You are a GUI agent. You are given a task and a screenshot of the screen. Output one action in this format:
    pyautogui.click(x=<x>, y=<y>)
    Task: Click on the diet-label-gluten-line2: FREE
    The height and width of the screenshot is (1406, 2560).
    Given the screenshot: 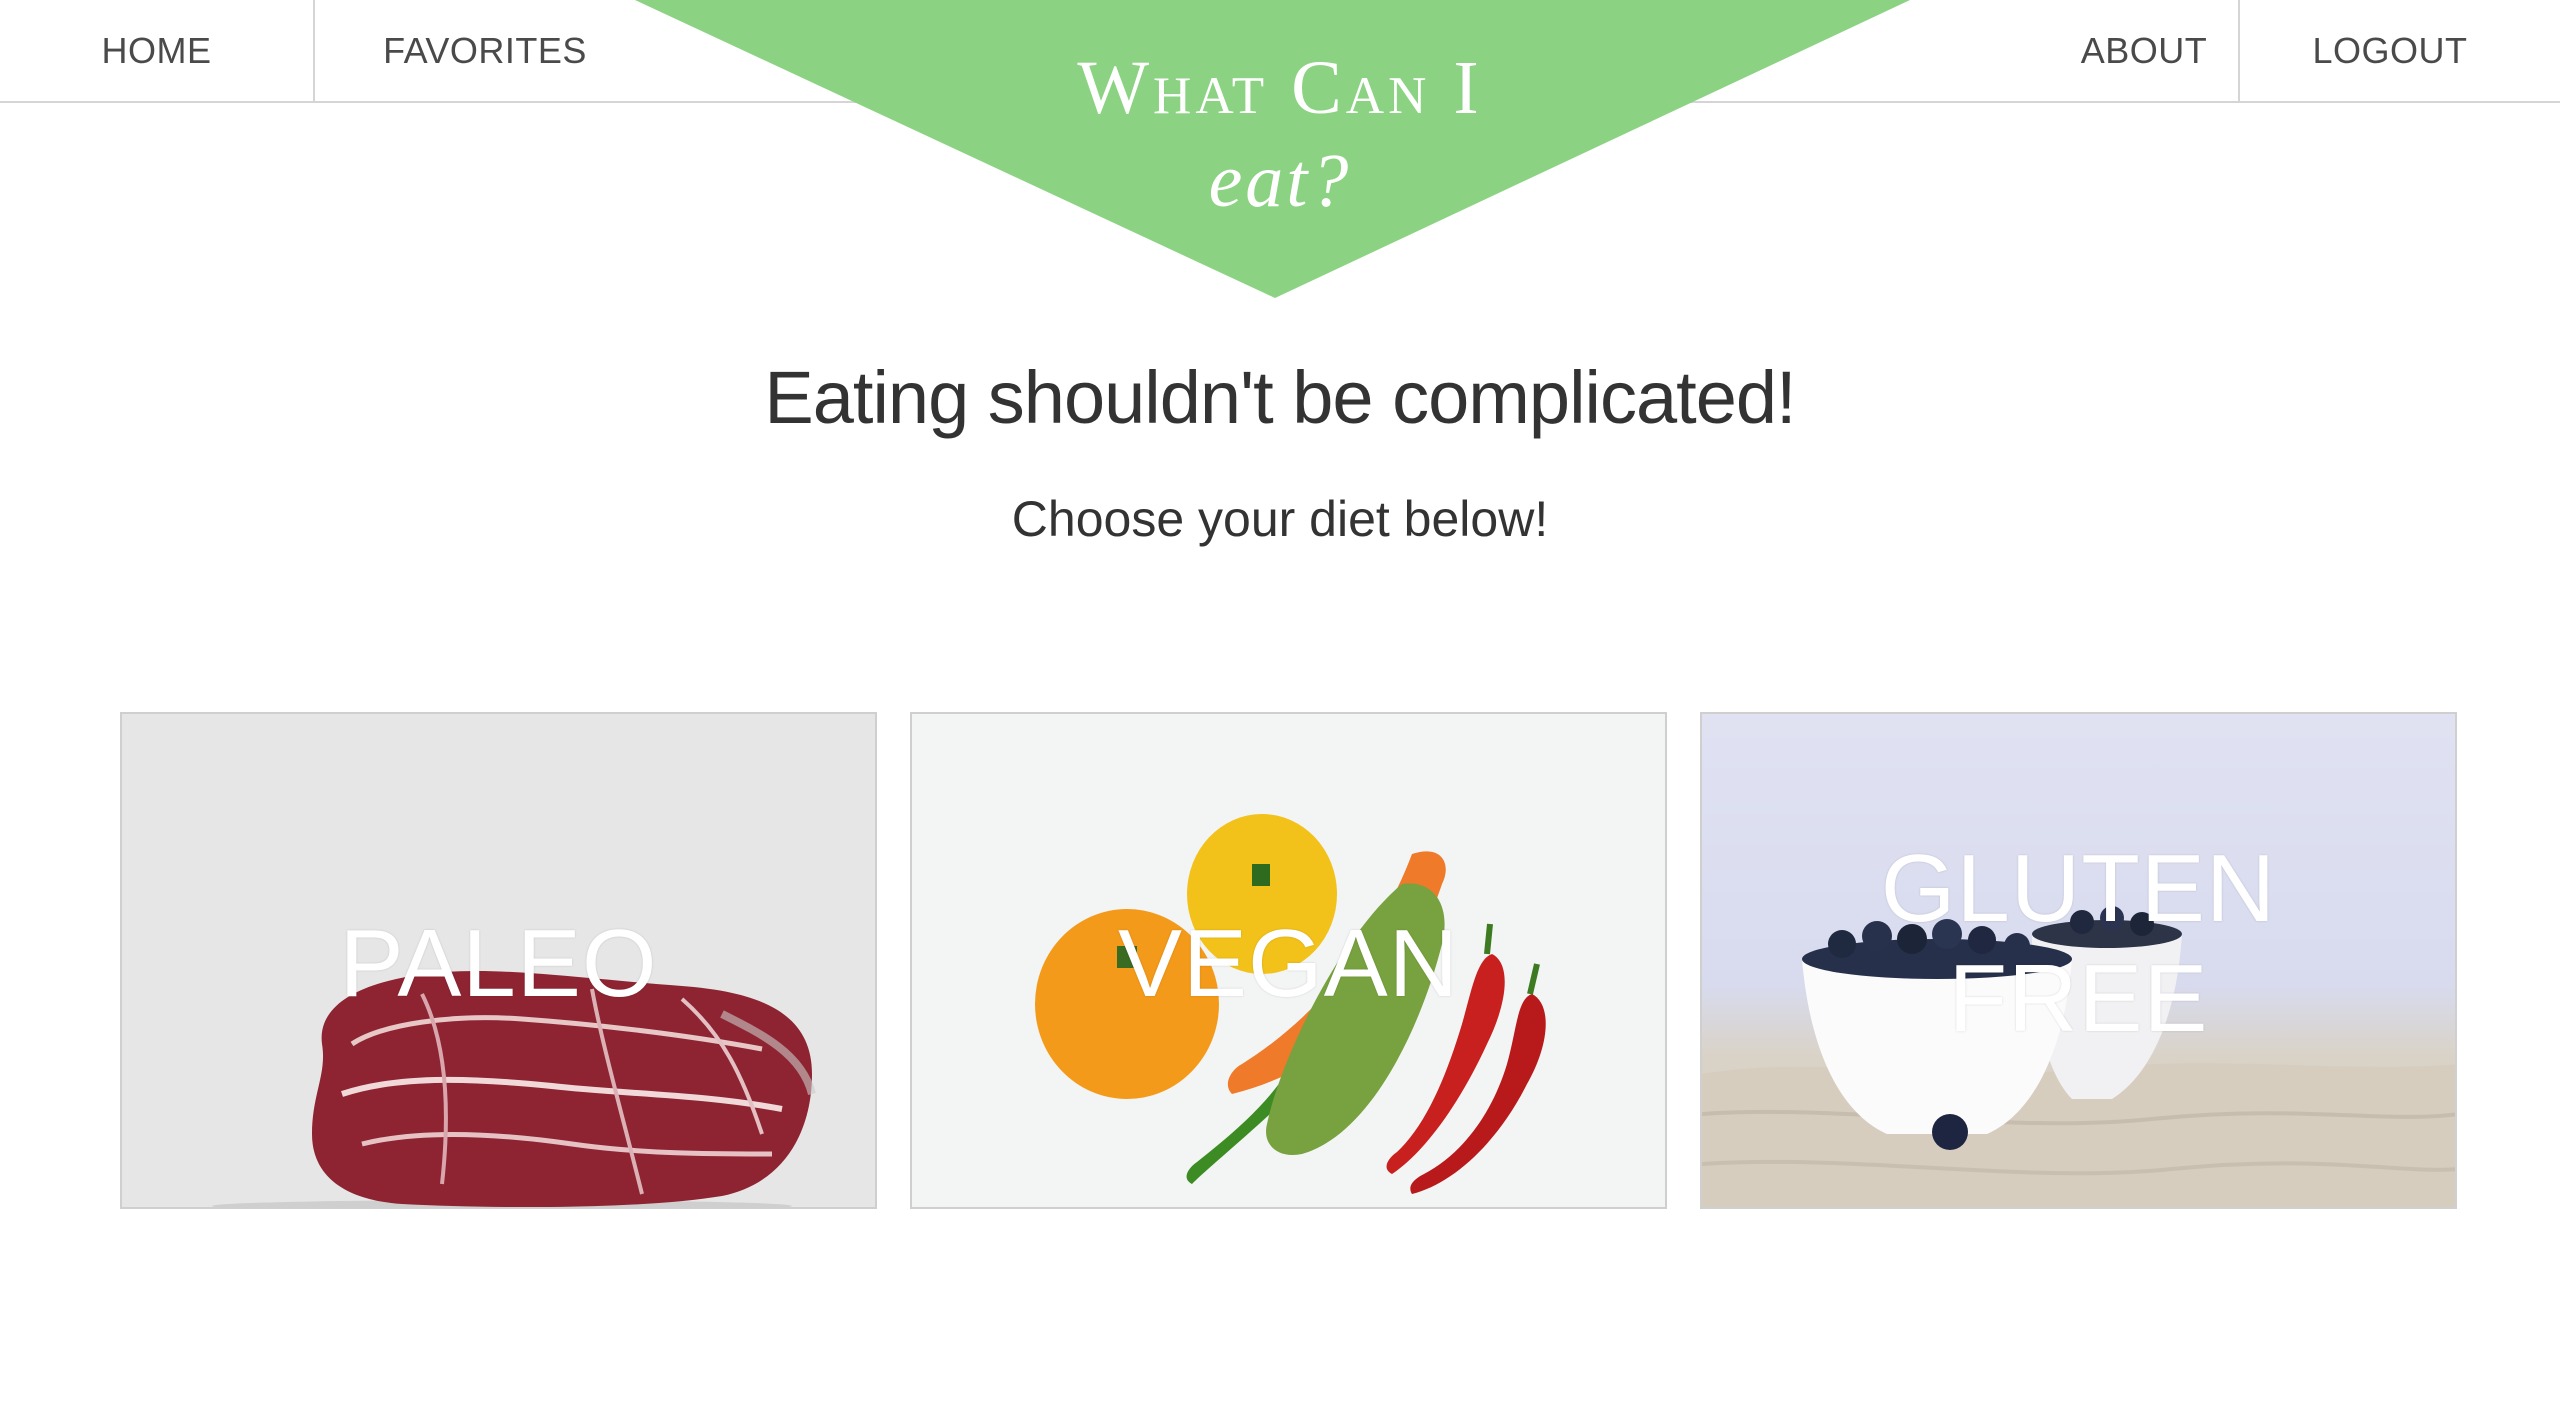 What is the action you would take?
    pyautogui.click(x=2078, y=998)
    